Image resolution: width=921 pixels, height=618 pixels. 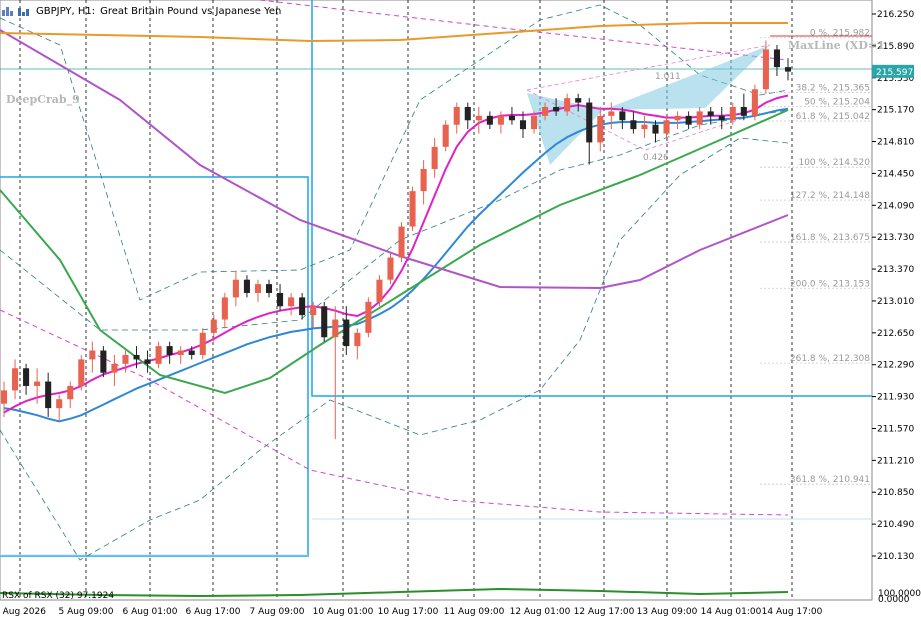 What do you see at coordinates (656, 158) in the screenshot?
I see `ratio-low-label: 0.426` at bounding box center [656, 158].